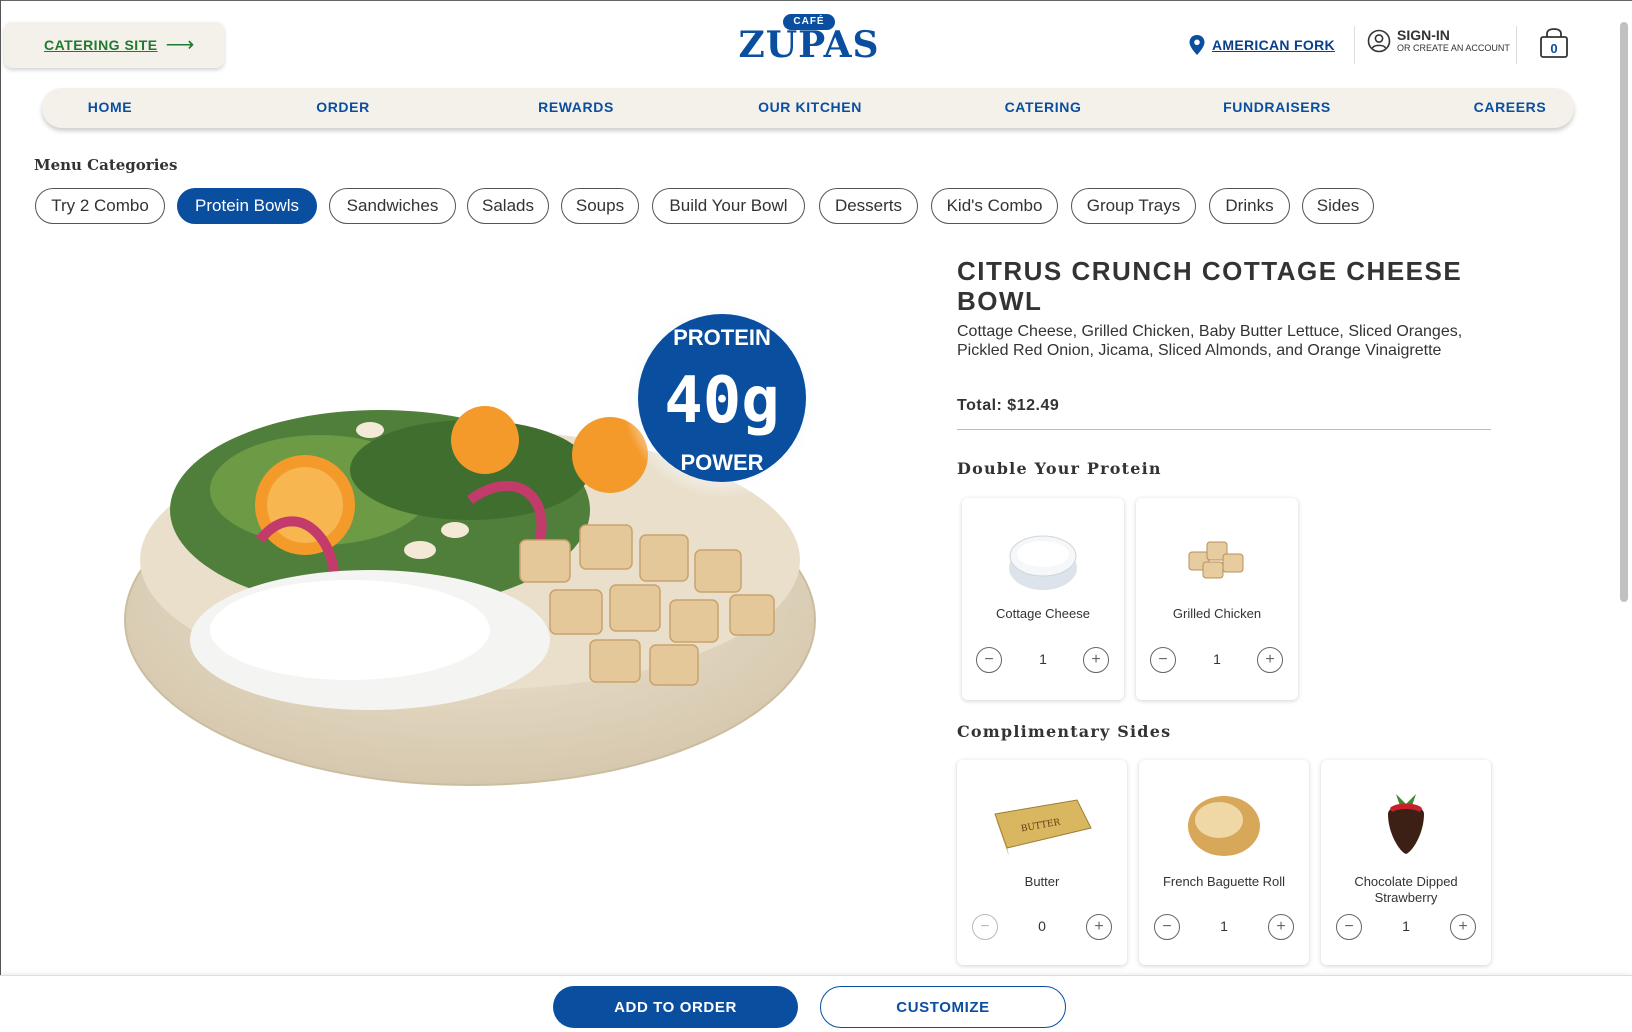  What do you see at coordinates (1217, 599) in the screenshot?
I see `protein-card-grilled-chicken: Grilled Chicken − 1 +` at bounding box center [1217, 599].